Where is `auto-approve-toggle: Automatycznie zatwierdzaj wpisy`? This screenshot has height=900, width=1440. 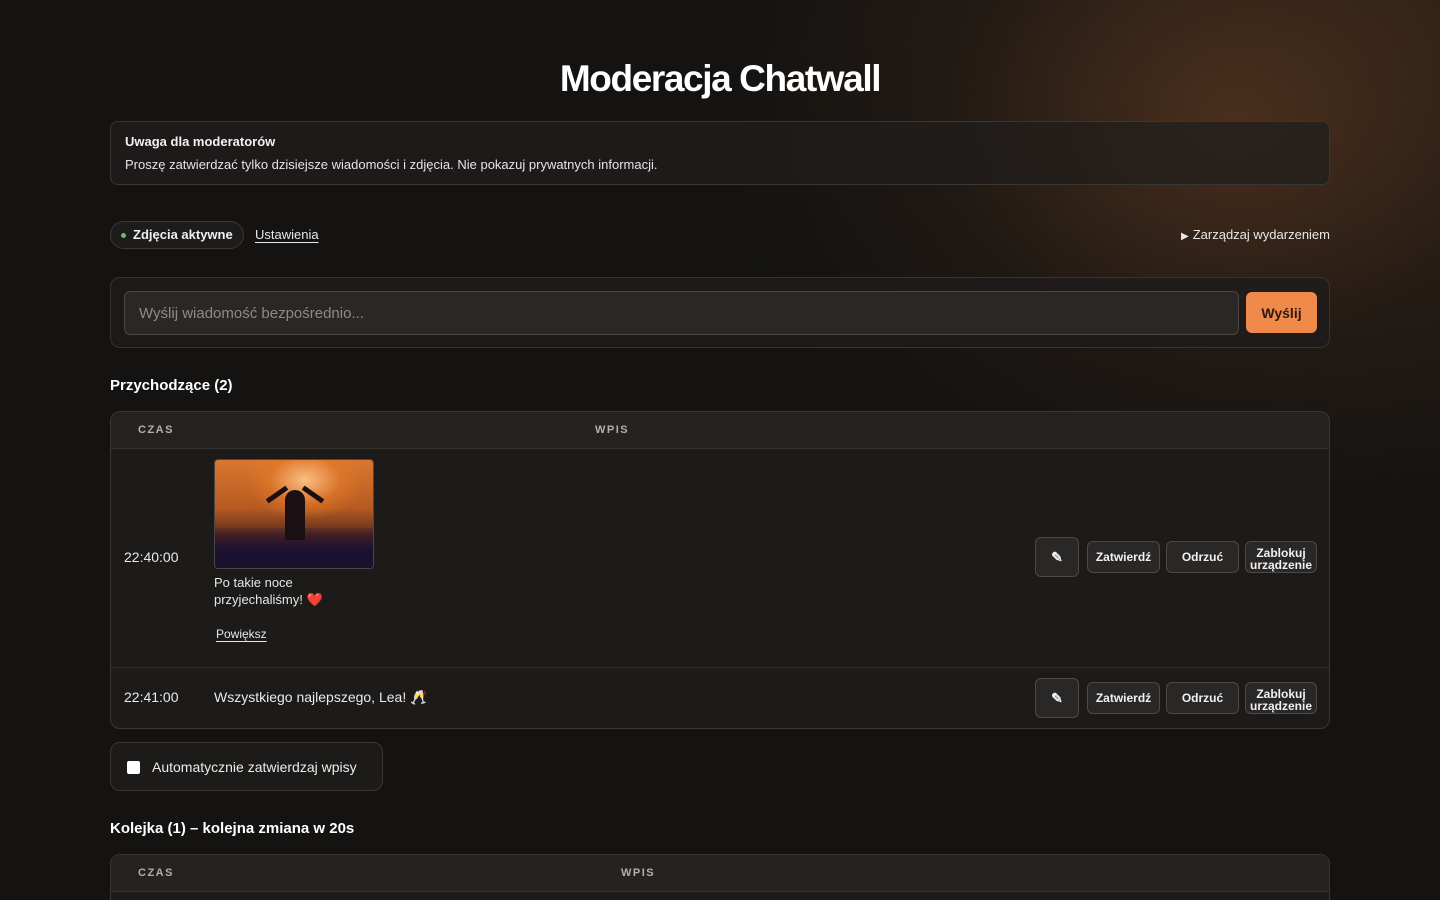
auto-approve-toggle: Automatycznie zatwierdzaj wpisy is located at coordinates (246, 766).